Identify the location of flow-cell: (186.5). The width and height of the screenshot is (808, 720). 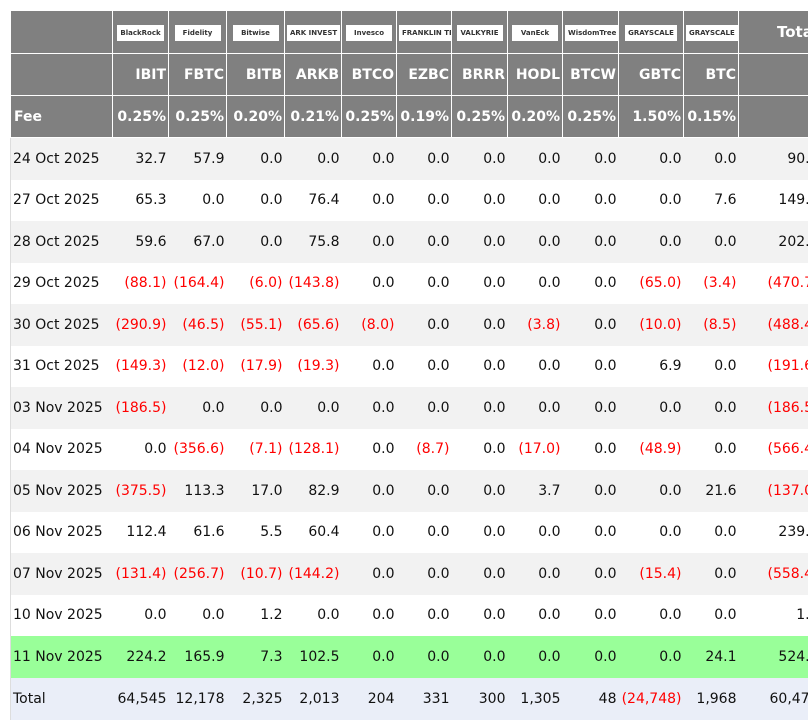
(141, 408).